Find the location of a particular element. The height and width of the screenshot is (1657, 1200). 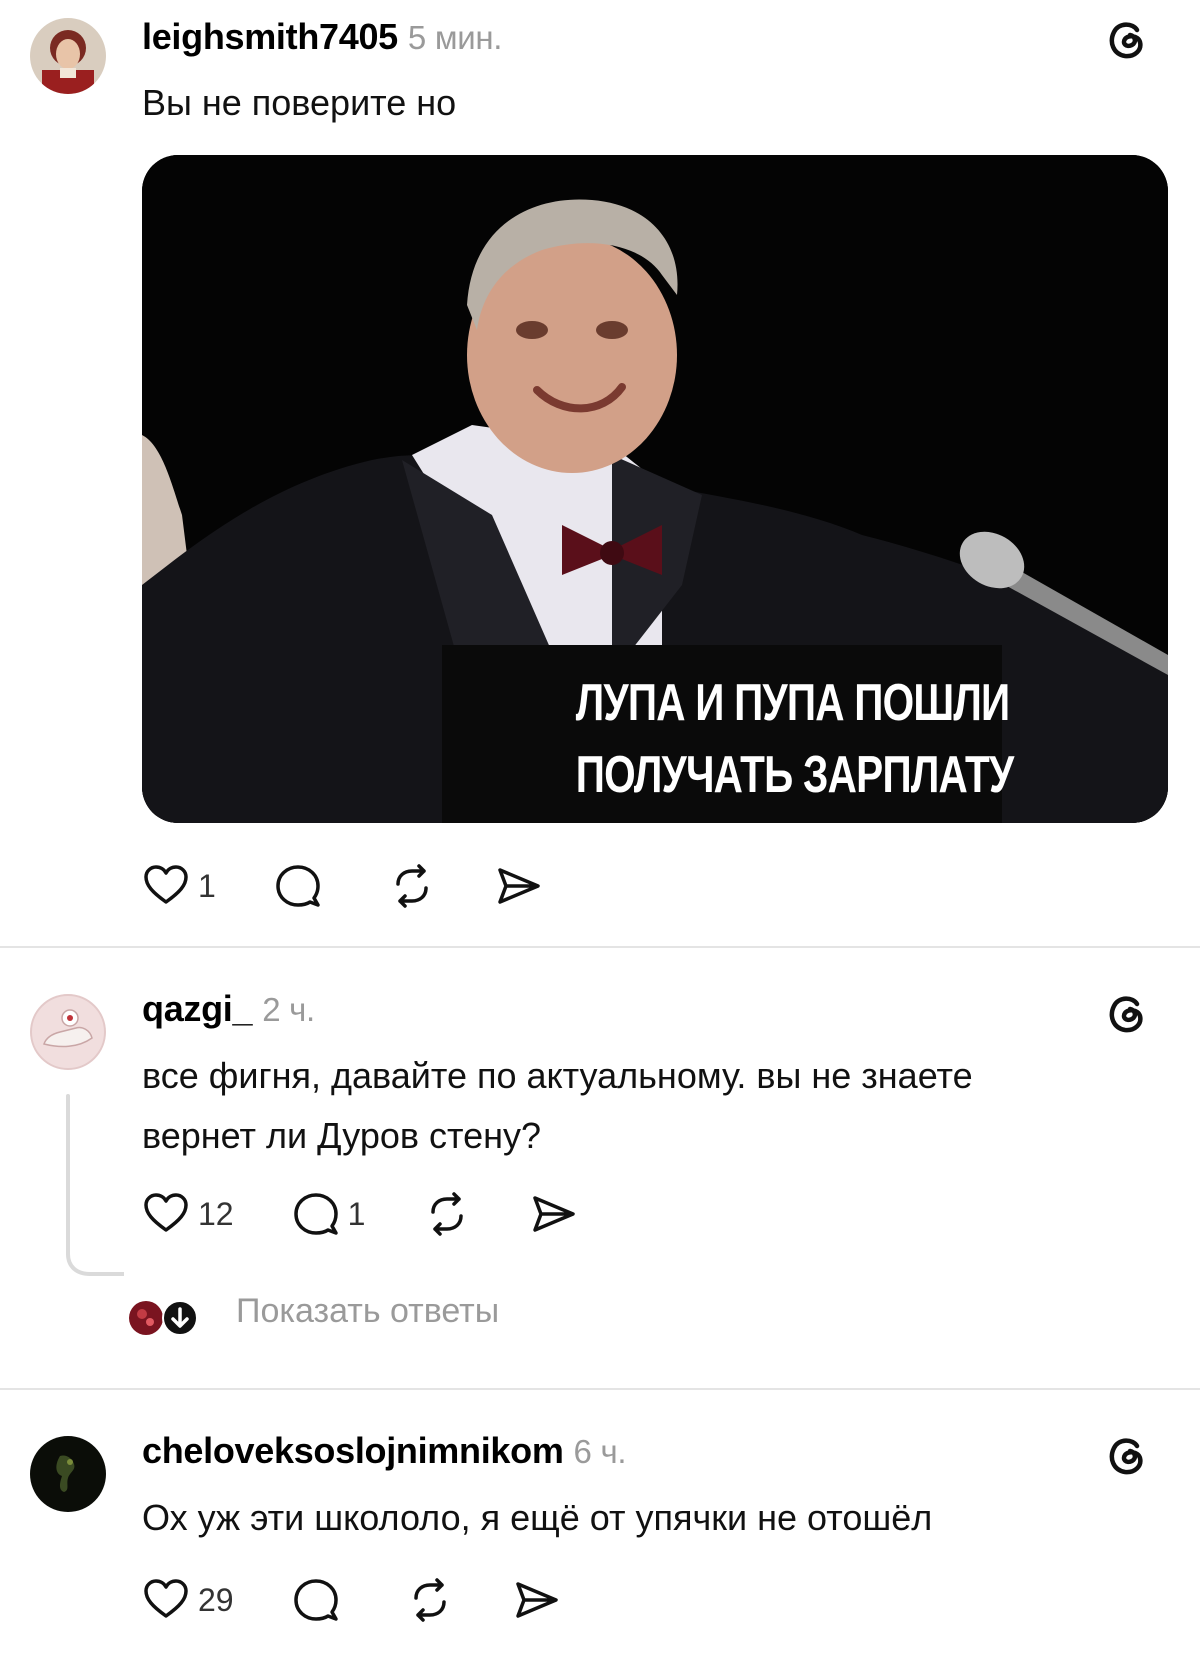

action-bar: 12 1 is located at coordinates (388, 1214).